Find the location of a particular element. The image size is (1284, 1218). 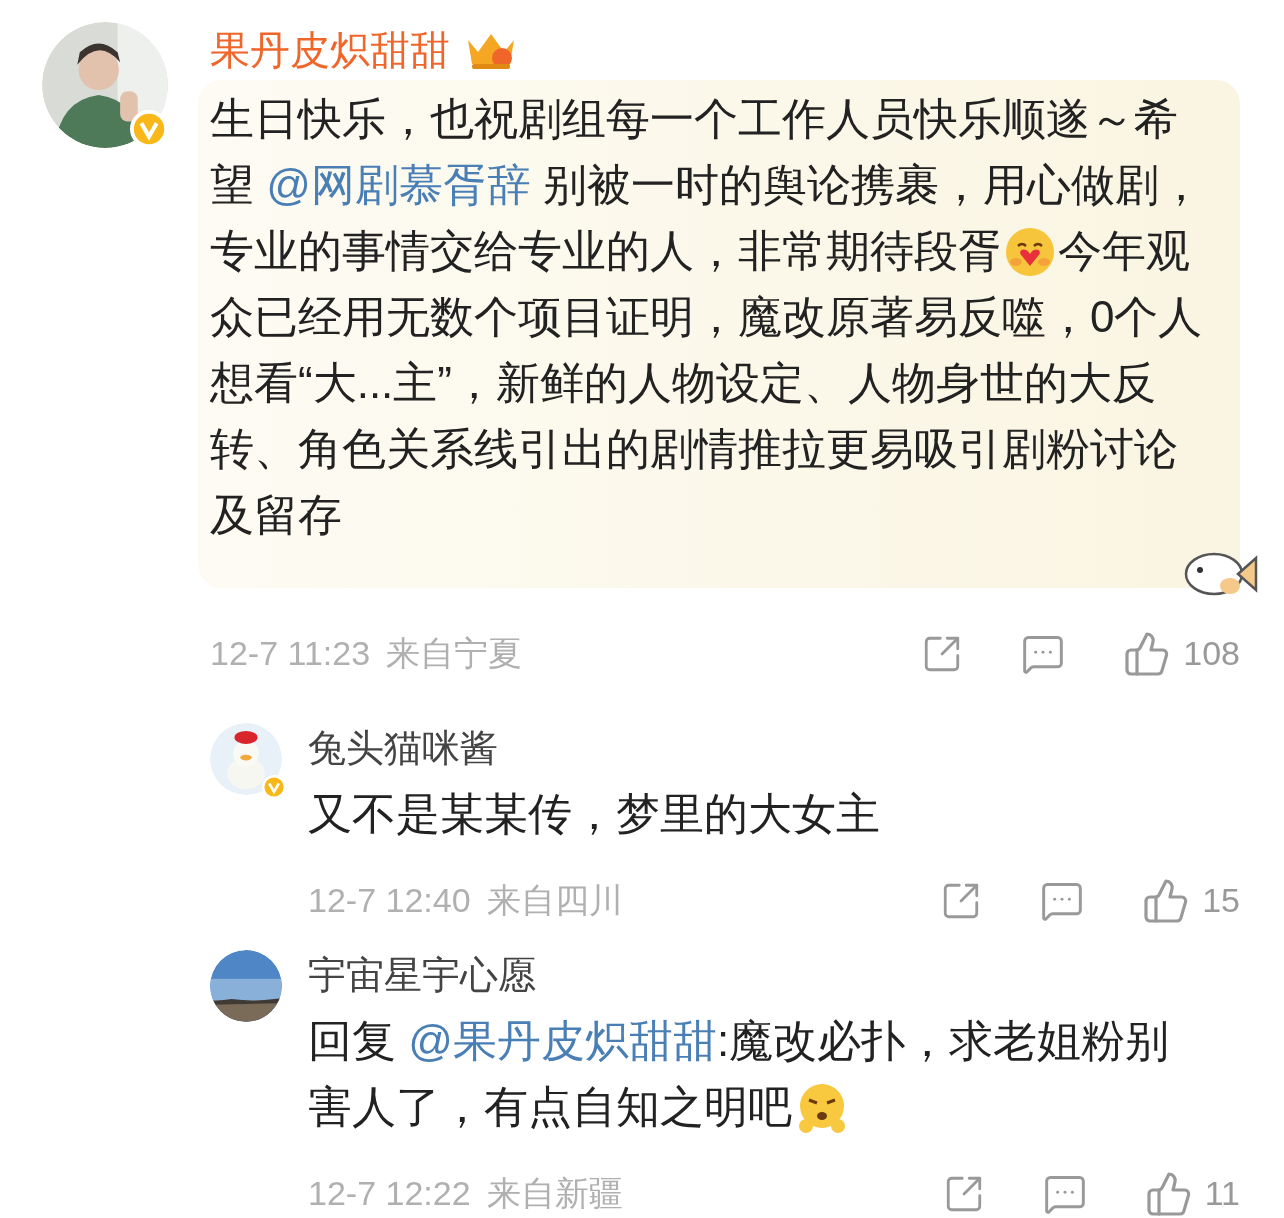

comment-location: 来自四川 is located at coordinates (554, 900).